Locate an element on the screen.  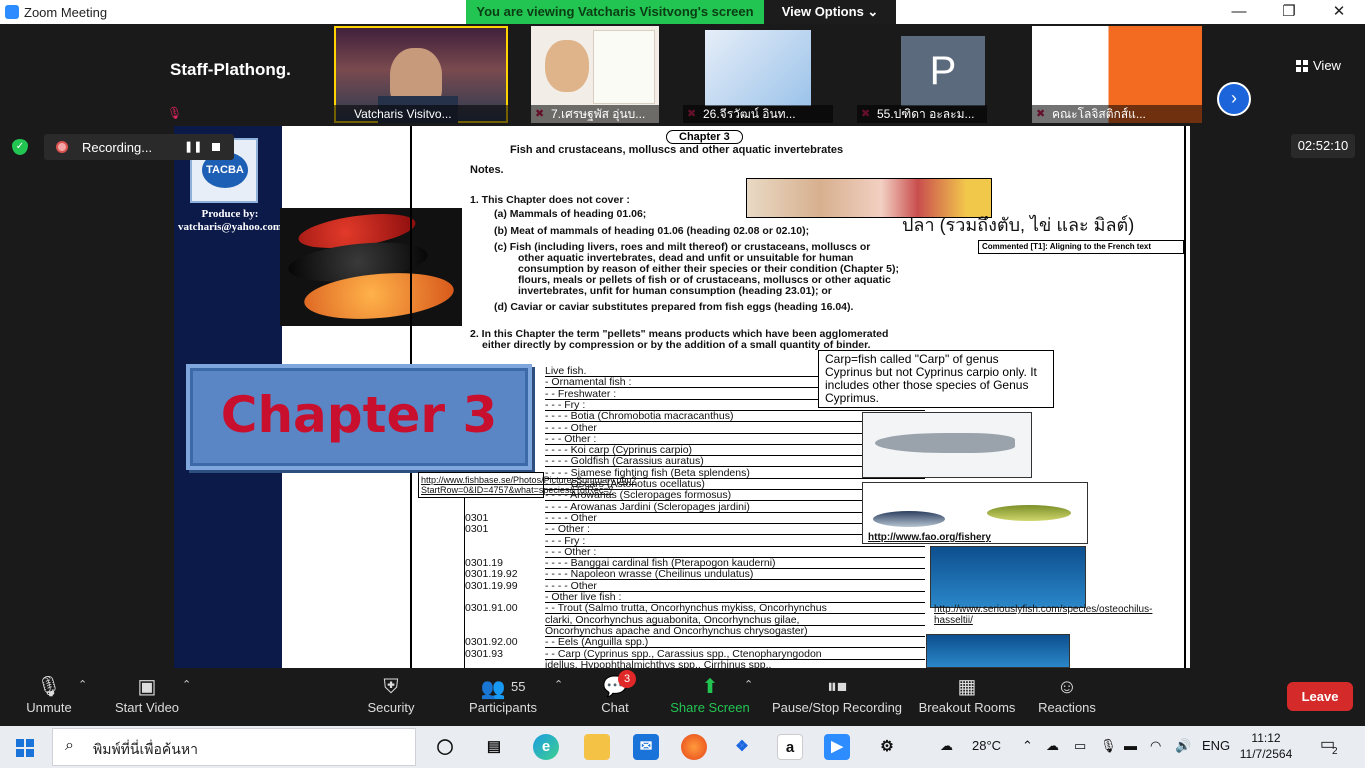
video-options-caret: ⌃ is located at coordinates (186, 684).